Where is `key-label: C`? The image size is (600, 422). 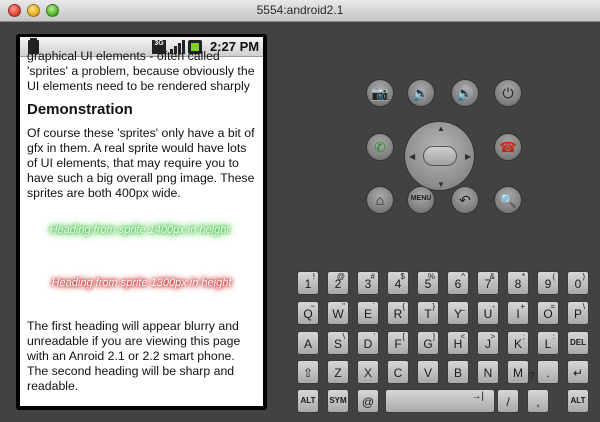
key-label: C is located at coordinates (398, 373).